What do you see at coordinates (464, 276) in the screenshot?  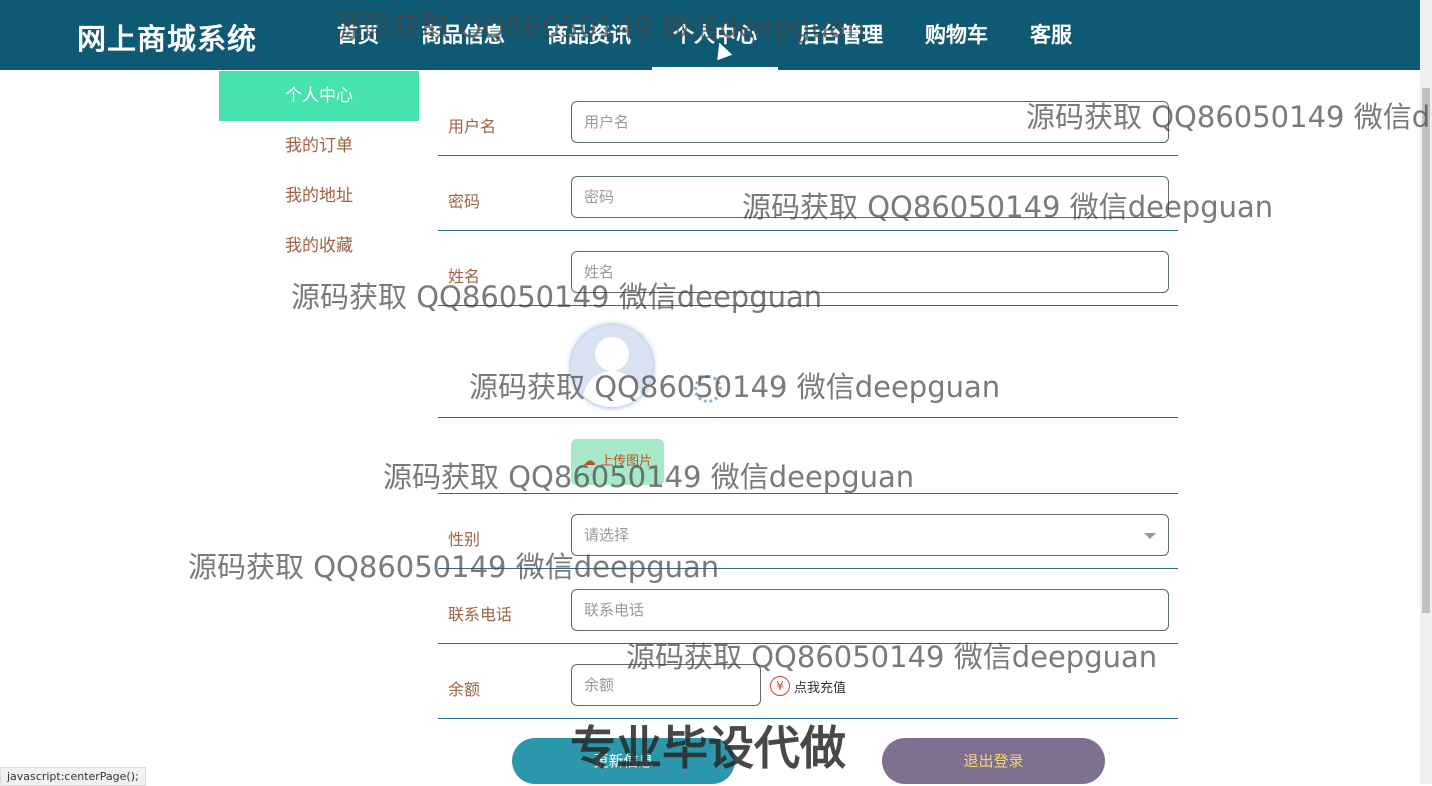 I see `name-label: 姓名` at bounding box center [464, 276].